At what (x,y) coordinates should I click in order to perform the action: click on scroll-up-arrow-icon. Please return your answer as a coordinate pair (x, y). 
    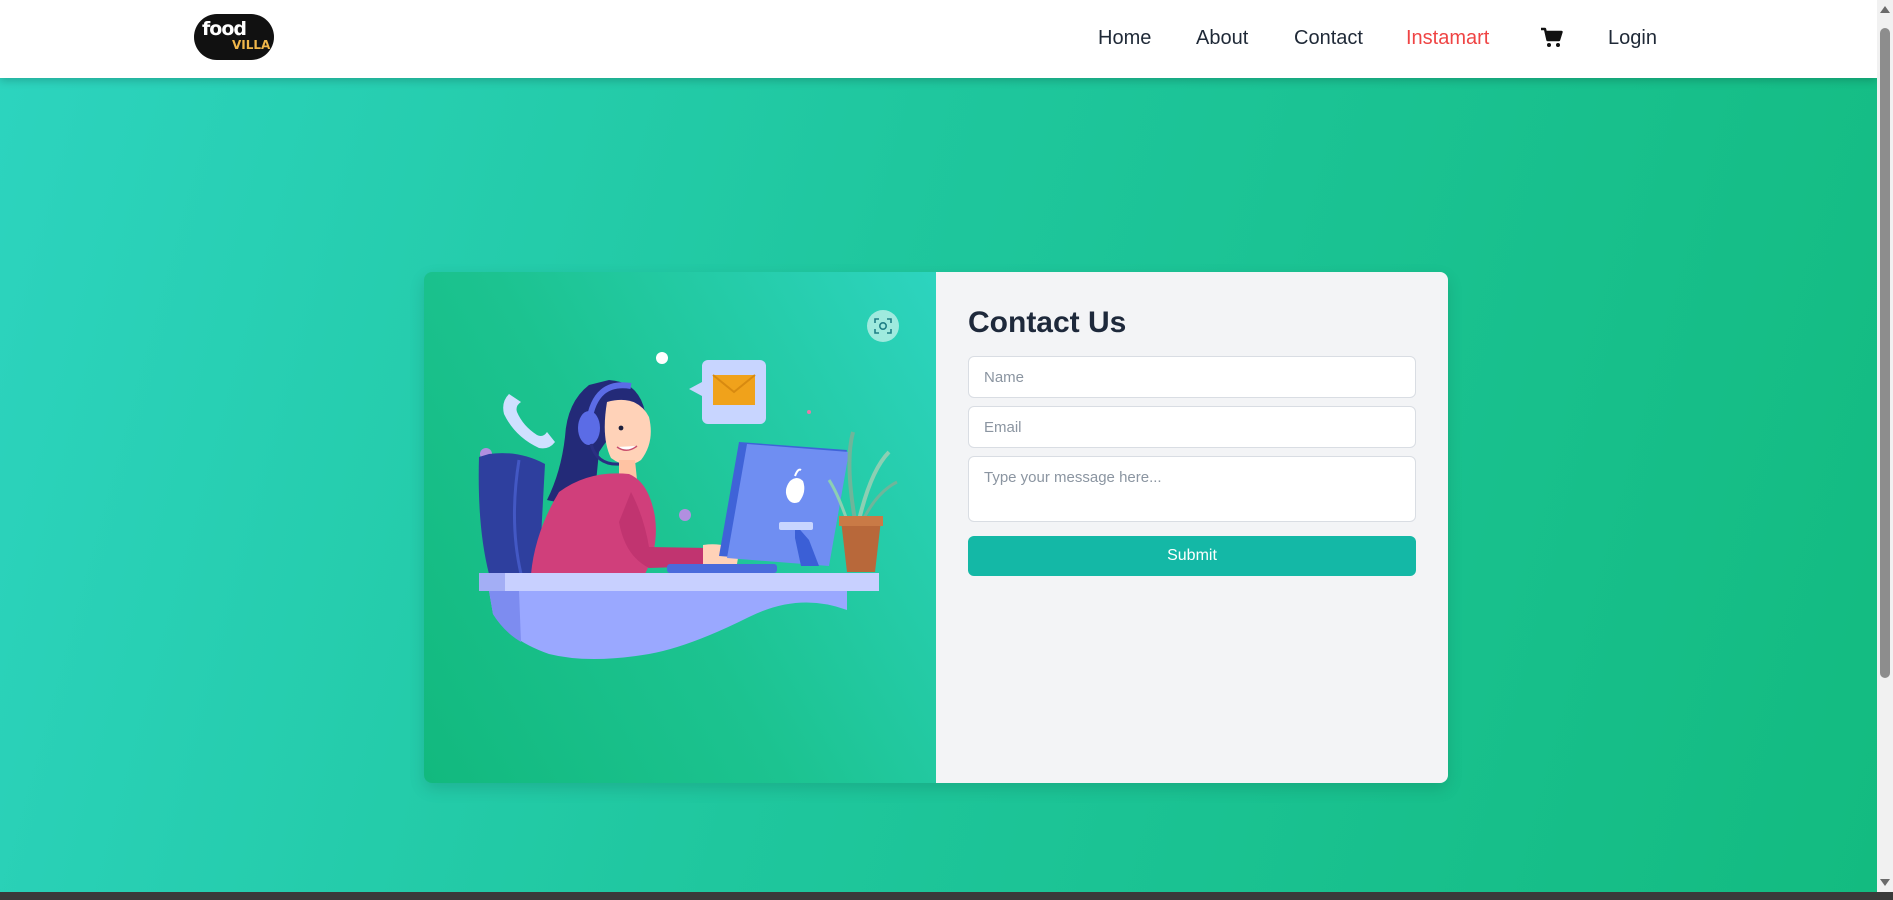
    Looking at the image, I should click on (1885, 9).